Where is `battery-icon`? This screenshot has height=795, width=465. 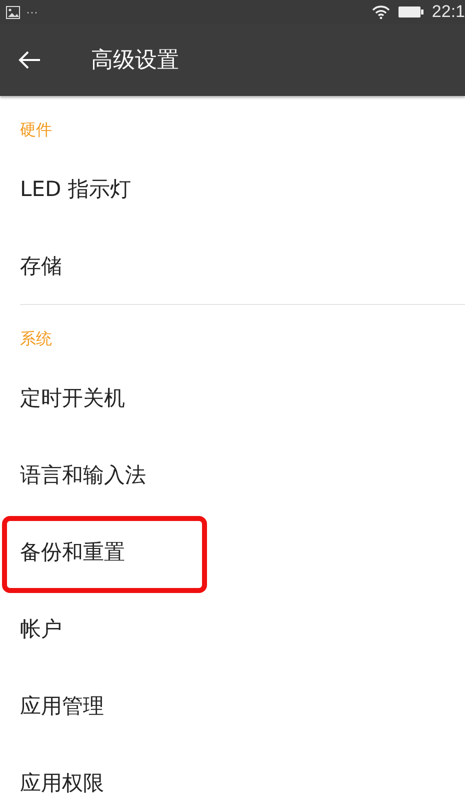
battery-icon is located at coordinates (411, 12).